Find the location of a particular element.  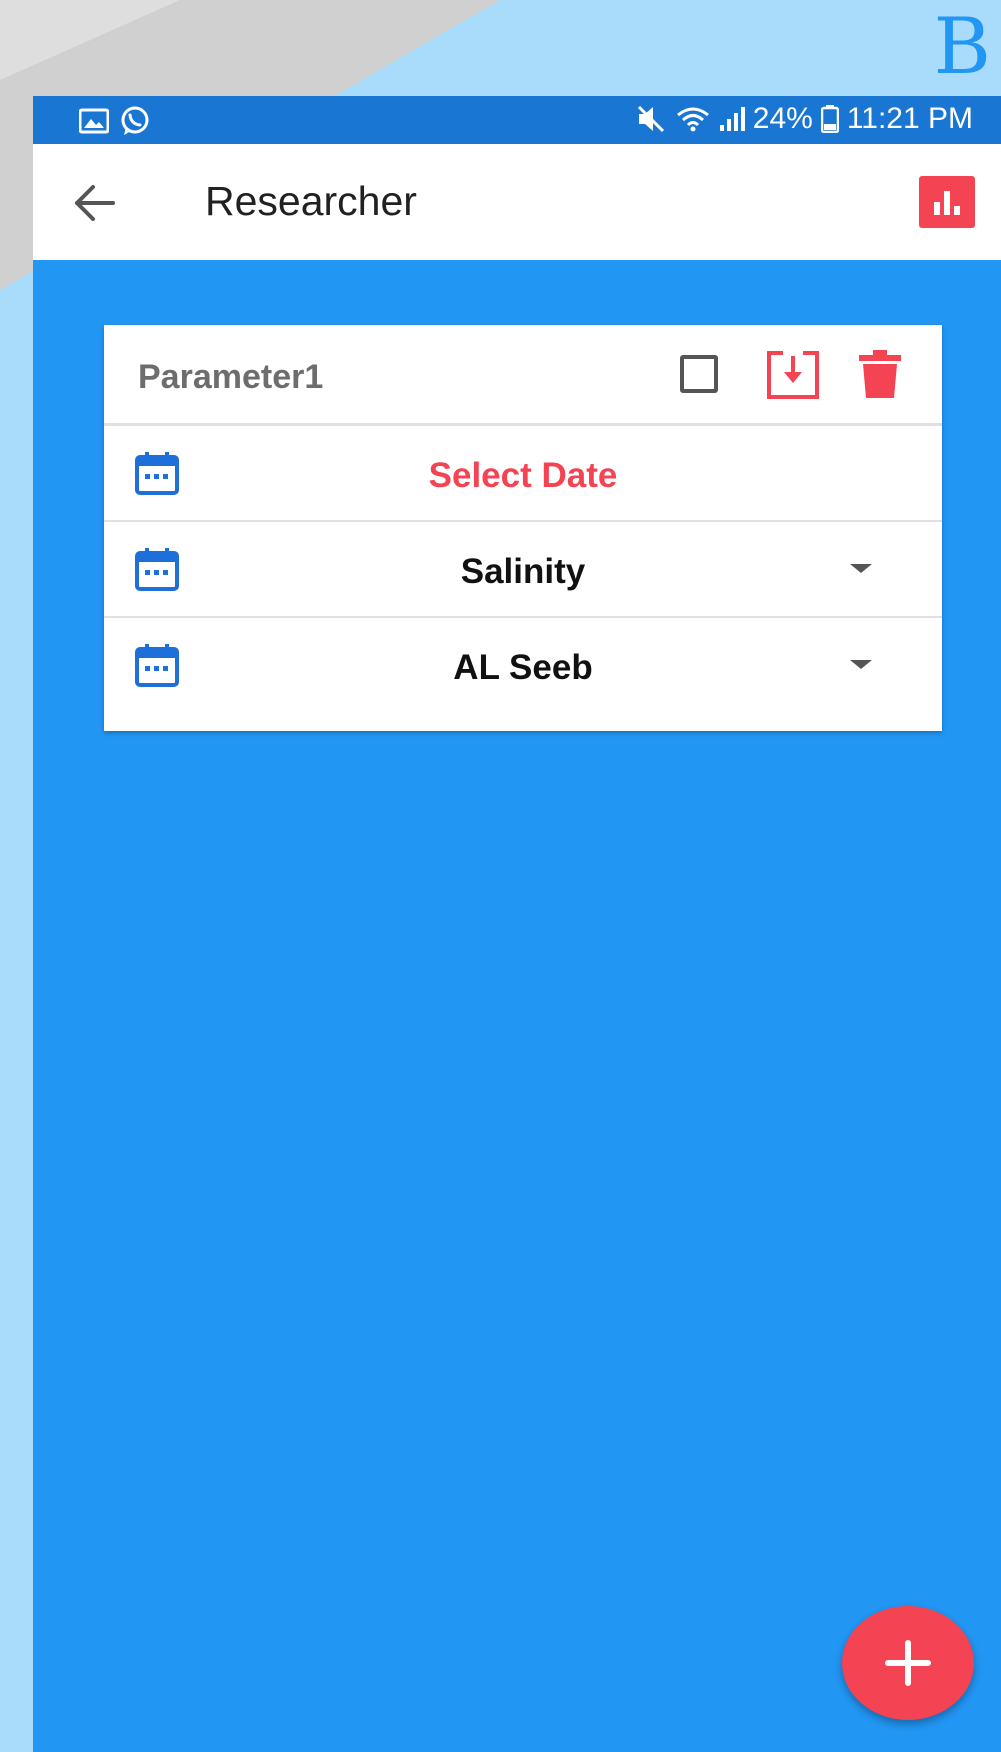

whatsapp-icon is located at coordinates (135, 120).